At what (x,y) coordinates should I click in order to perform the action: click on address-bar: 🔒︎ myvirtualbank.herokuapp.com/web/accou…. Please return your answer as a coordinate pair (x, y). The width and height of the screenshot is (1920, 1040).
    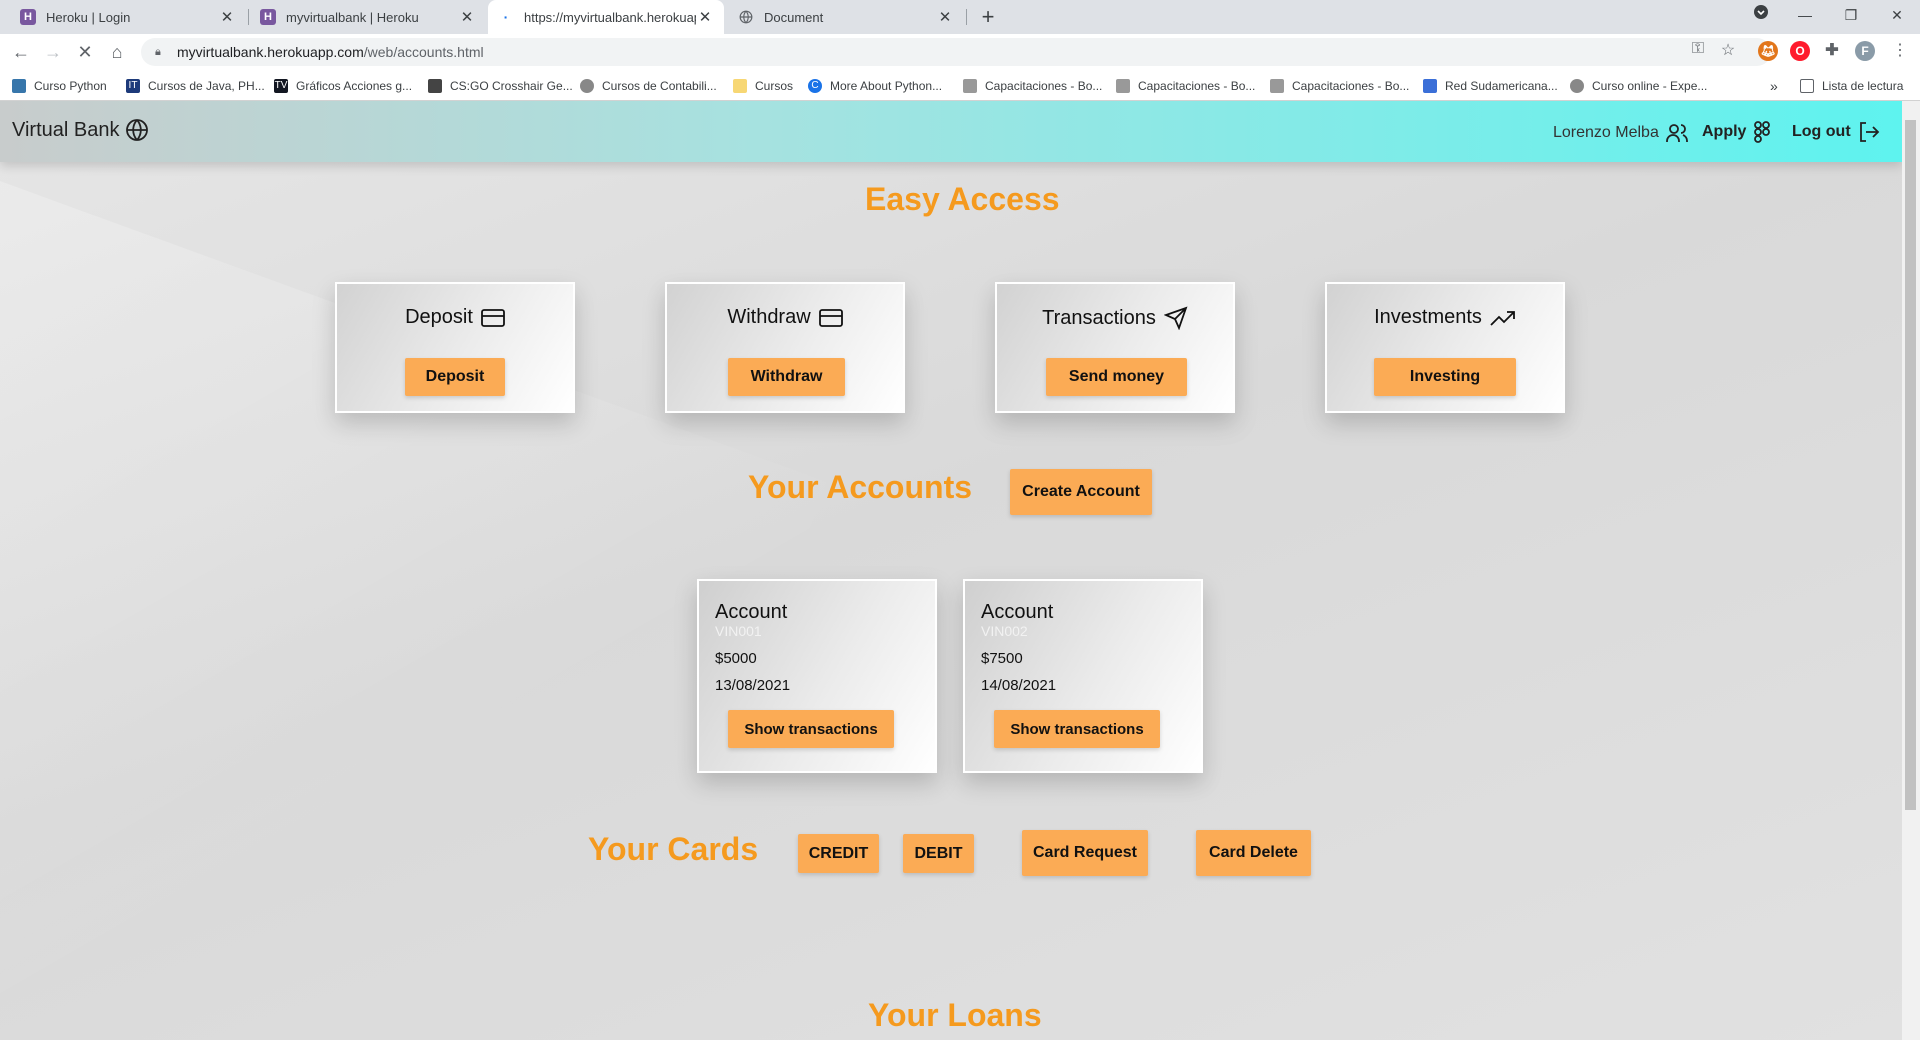
    Looking at the image, I should click on (956, 52).